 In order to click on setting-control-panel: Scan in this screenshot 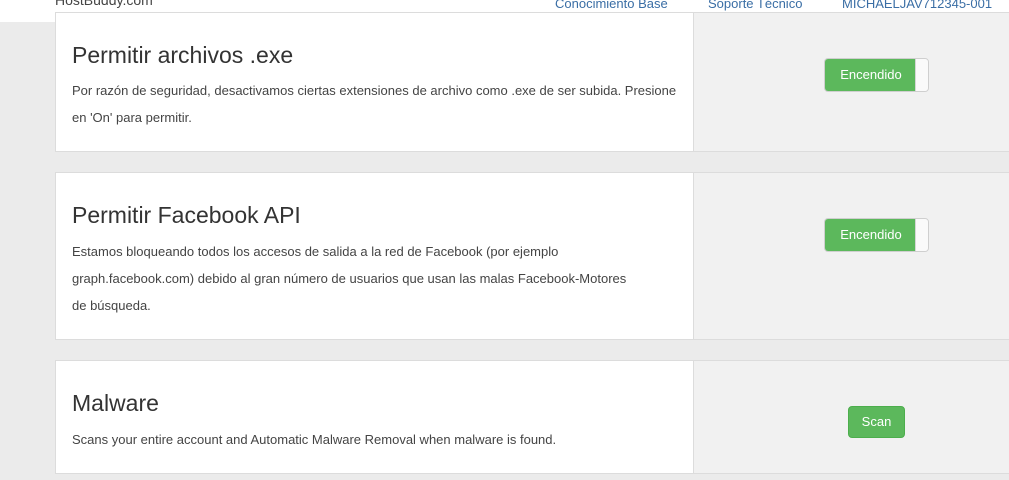, I will do `click(851, 417)`.